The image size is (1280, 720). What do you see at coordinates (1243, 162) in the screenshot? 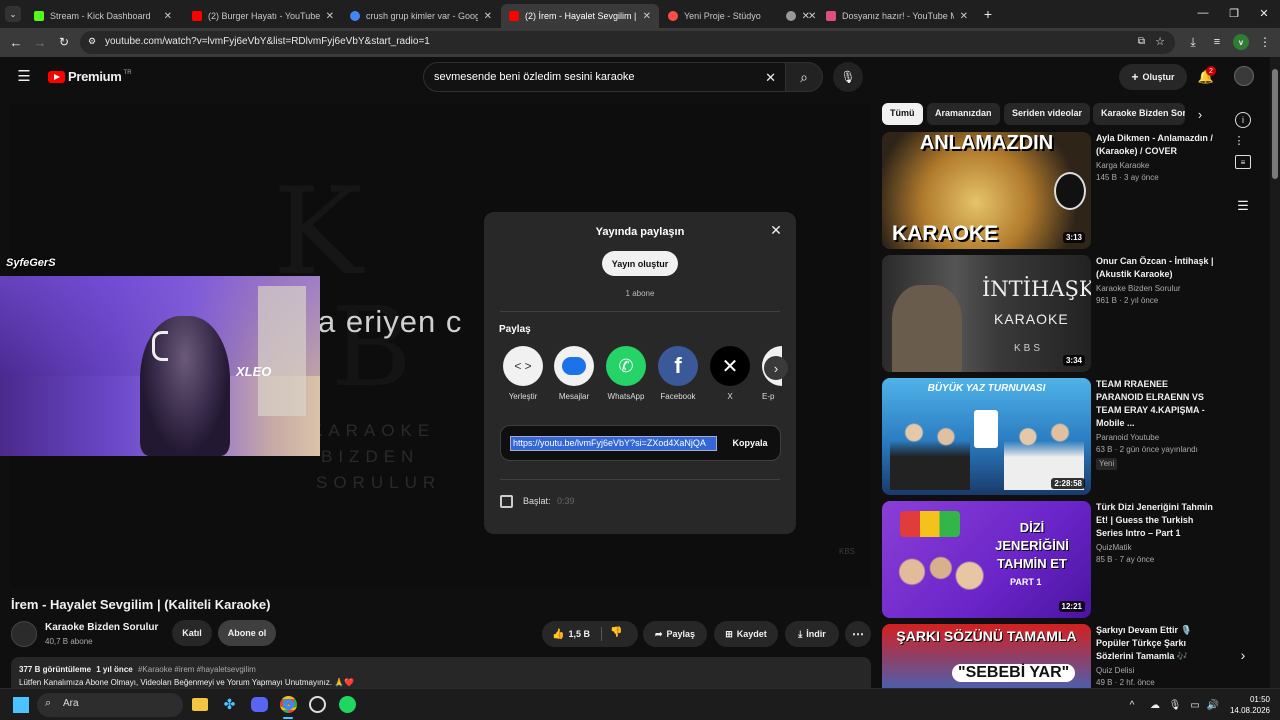
I see `chat-icon: ≡` at bounding box center [1243, 162].